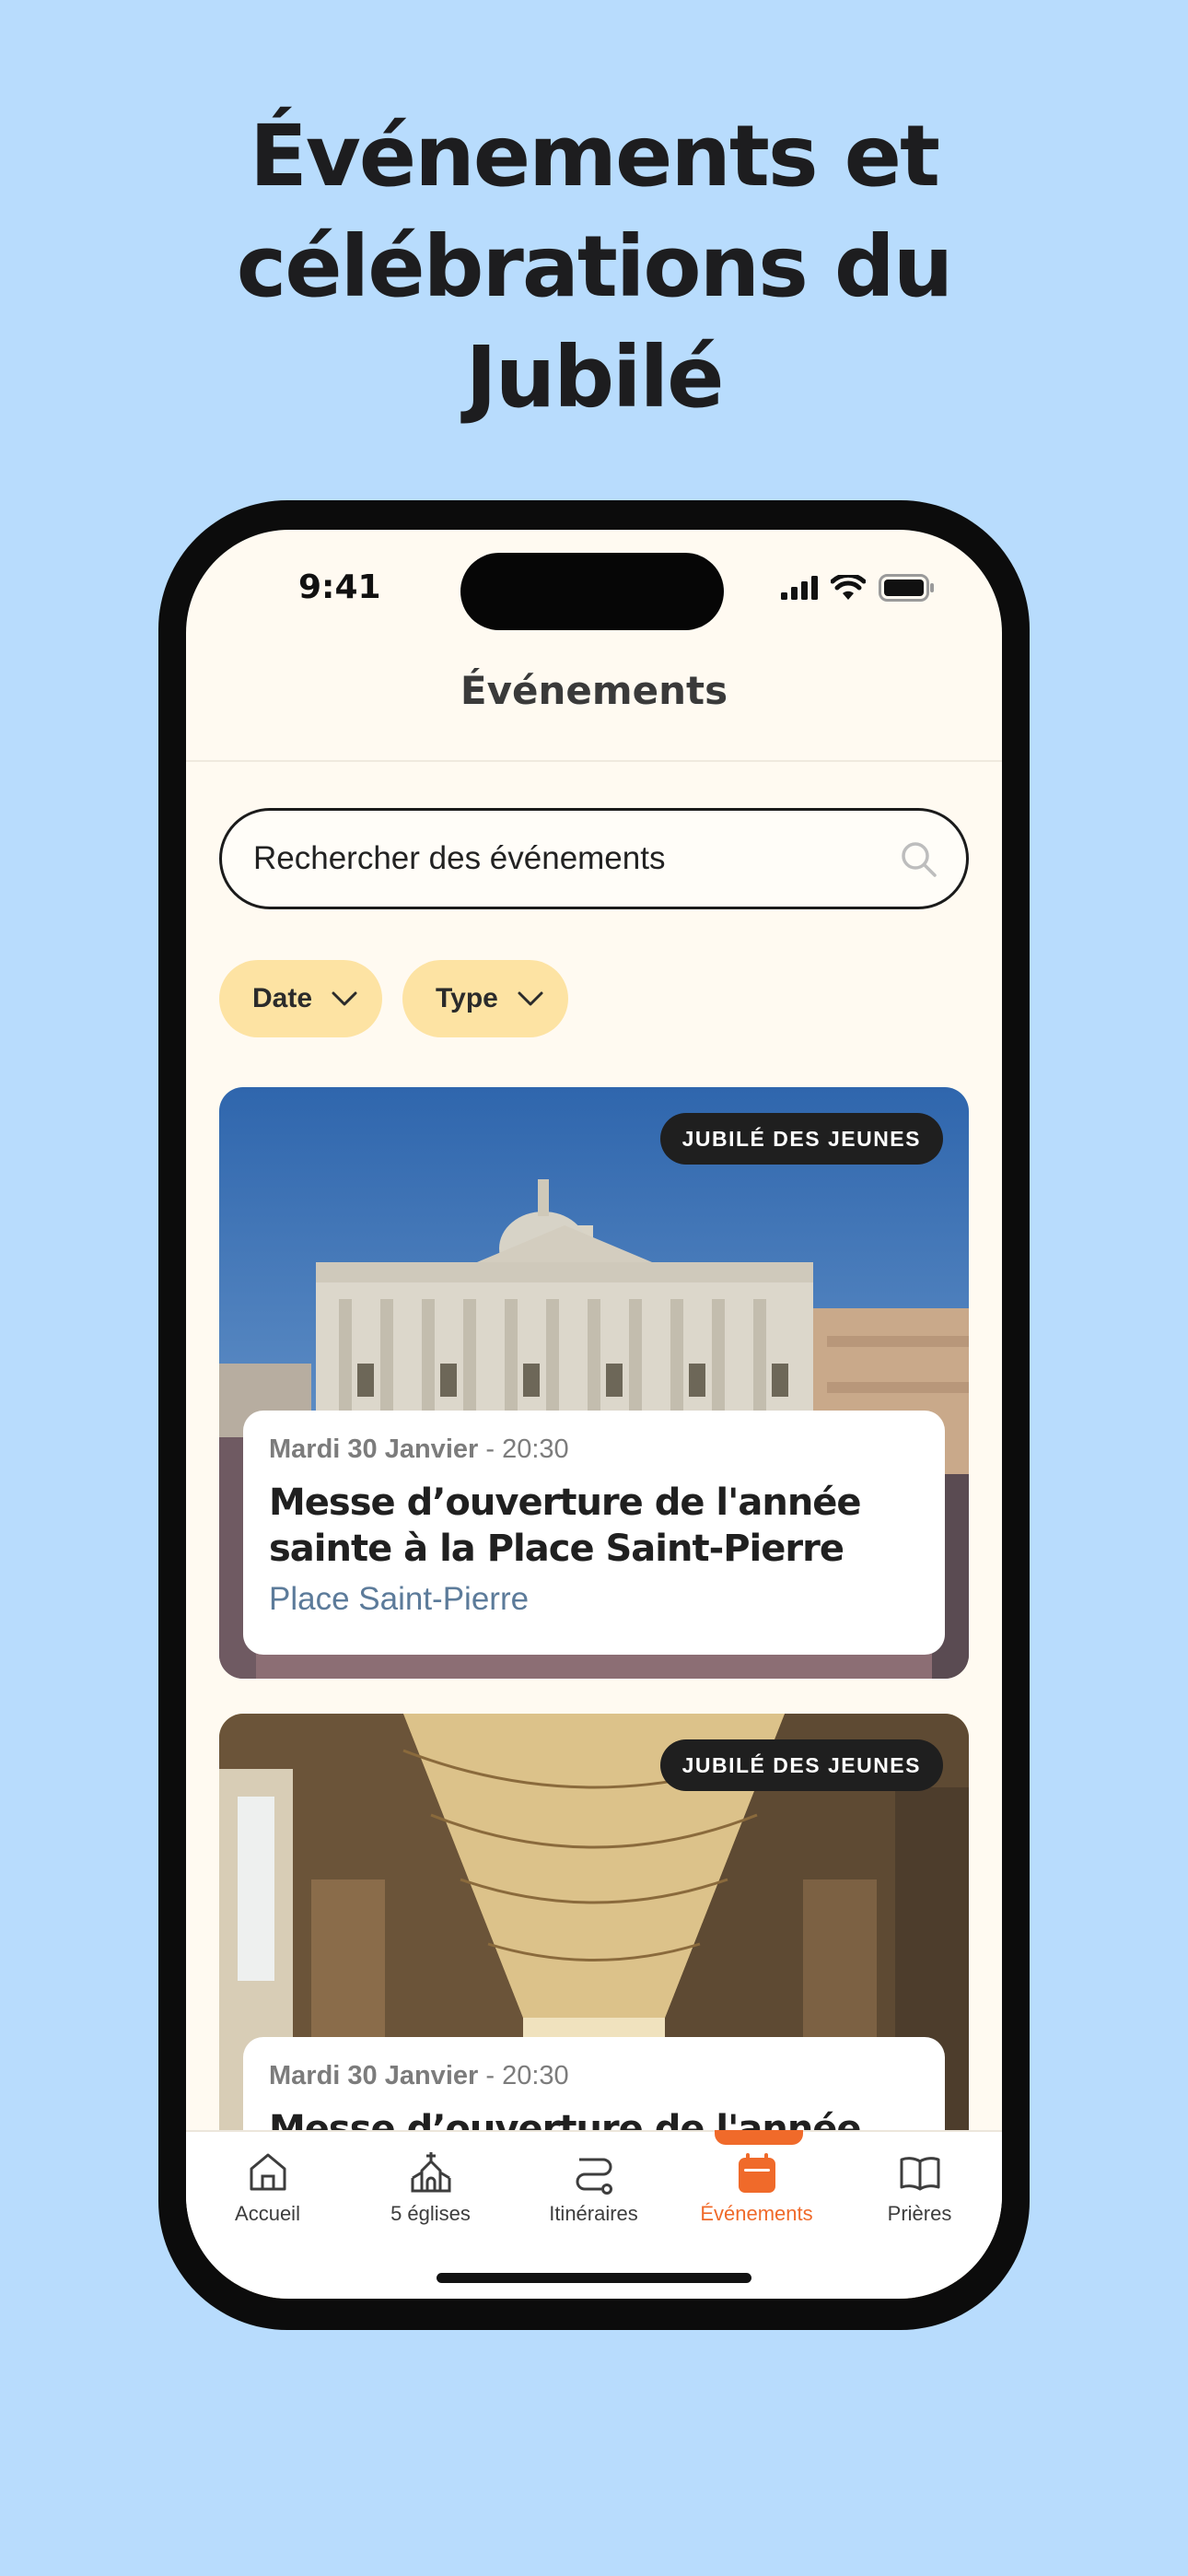  What do you see at coordinates (339, 587) in the screenshot?
I see `status-time: 9:41` at bounding box center [339, 587].